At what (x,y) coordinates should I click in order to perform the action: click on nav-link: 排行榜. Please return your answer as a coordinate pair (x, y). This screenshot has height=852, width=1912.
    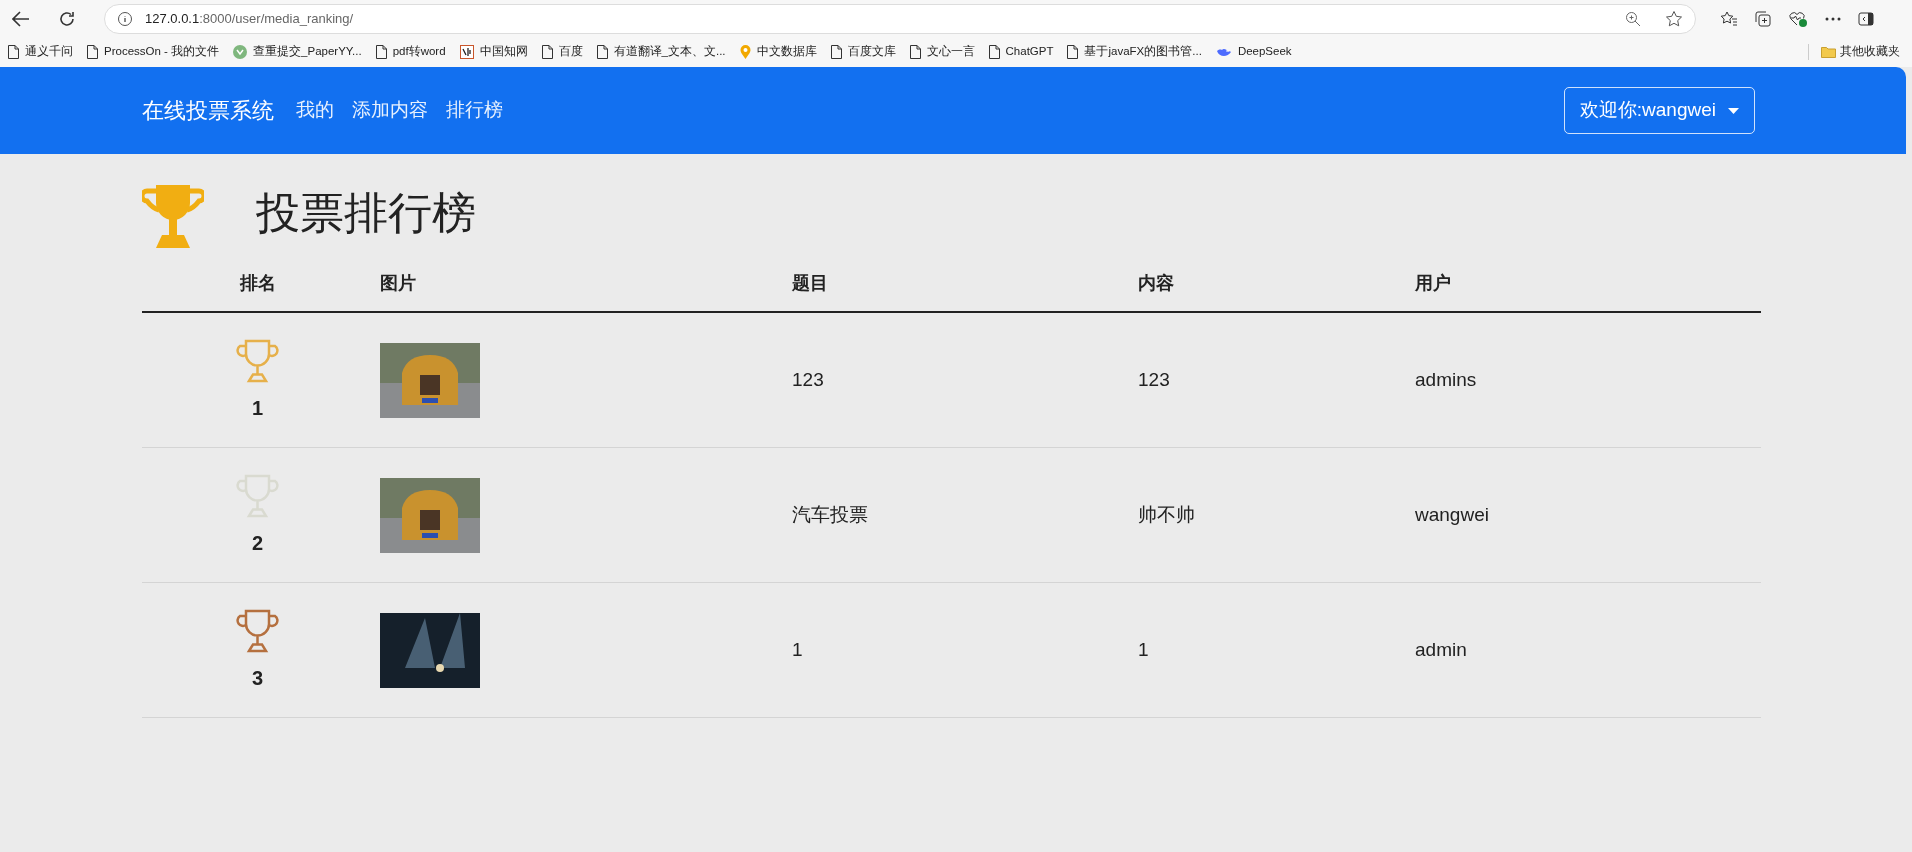
    Looking at the image, I should click on (474, 110).